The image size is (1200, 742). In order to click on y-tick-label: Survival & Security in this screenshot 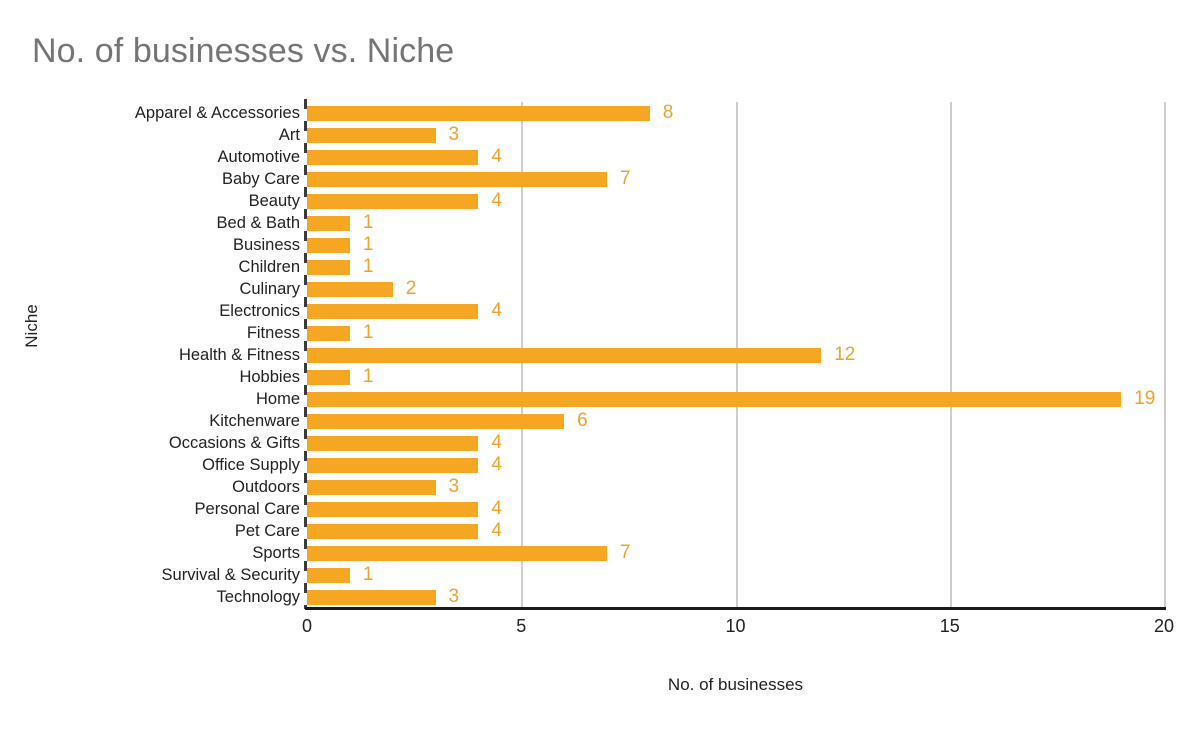, I will do `click(230, 574)`.